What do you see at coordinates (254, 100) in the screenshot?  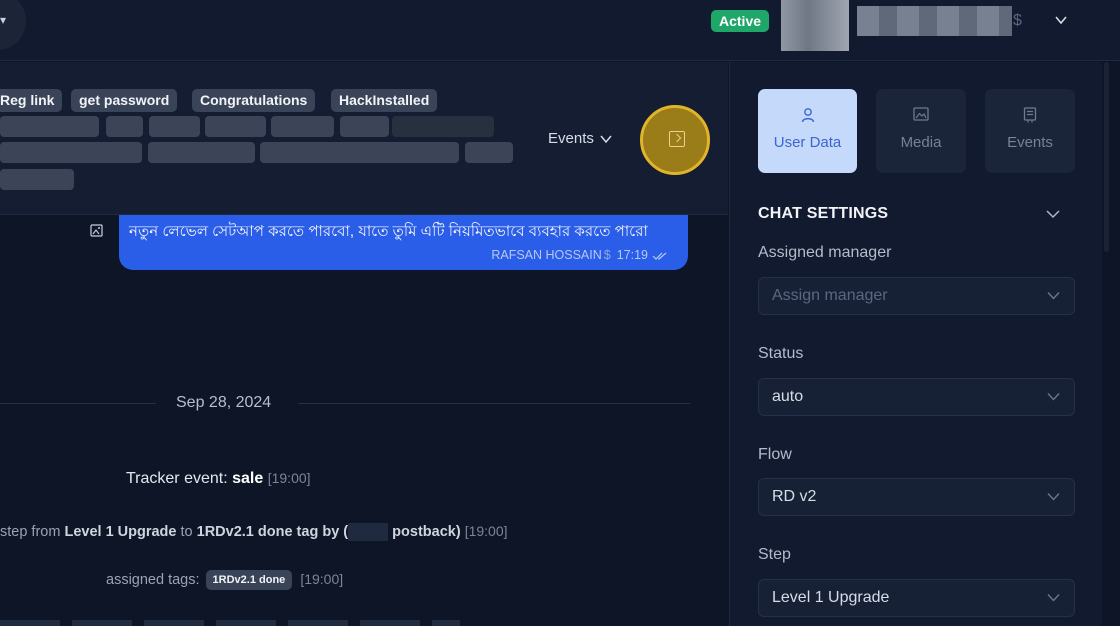 I see `tag-chip: Congratulations` at bounding box center [254, 100].